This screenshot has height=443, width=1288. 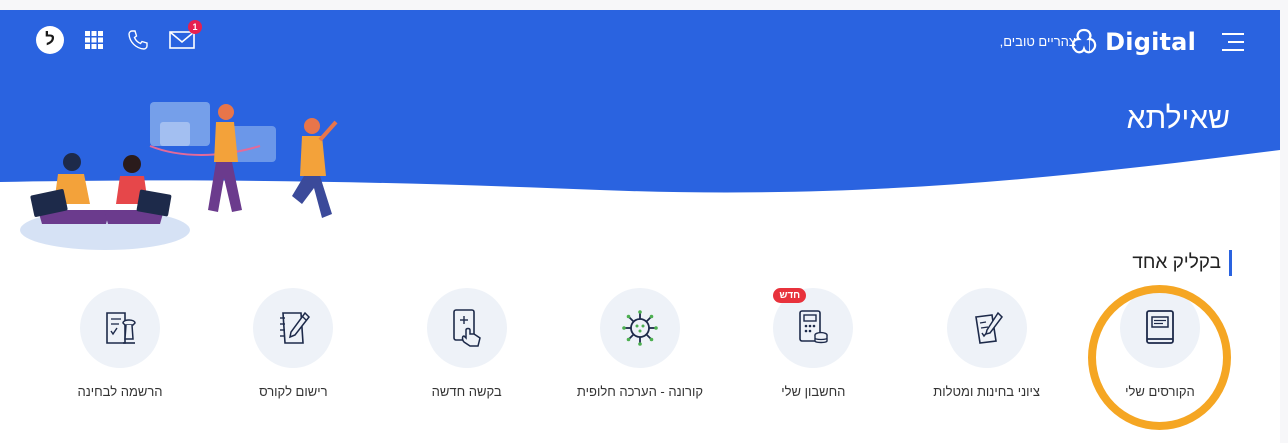 I want to click on shortcut-label: קורונה - הערכה חלופית, so click(x=640, y=391).